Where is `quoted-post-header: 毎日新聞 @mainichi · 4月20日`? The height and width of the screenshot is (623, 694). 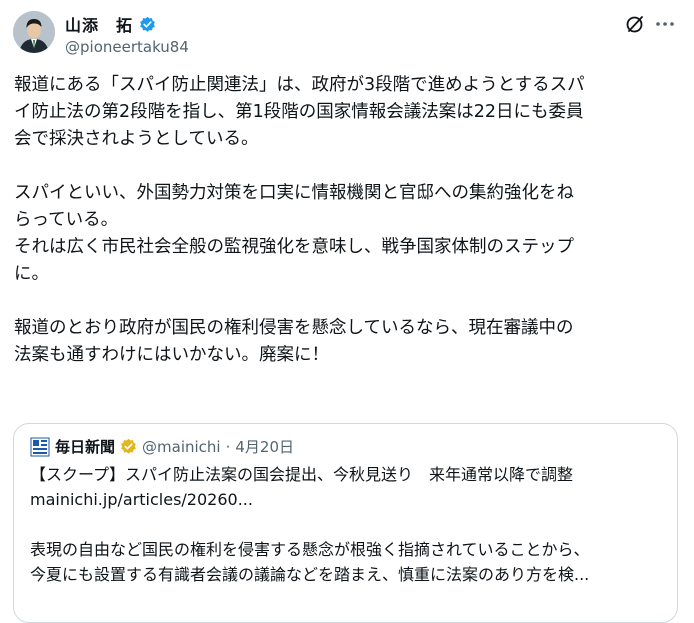
quoted-post-header: 毎日新聞 @mainichi · 4月20日 is located at coordinates (162, 446).